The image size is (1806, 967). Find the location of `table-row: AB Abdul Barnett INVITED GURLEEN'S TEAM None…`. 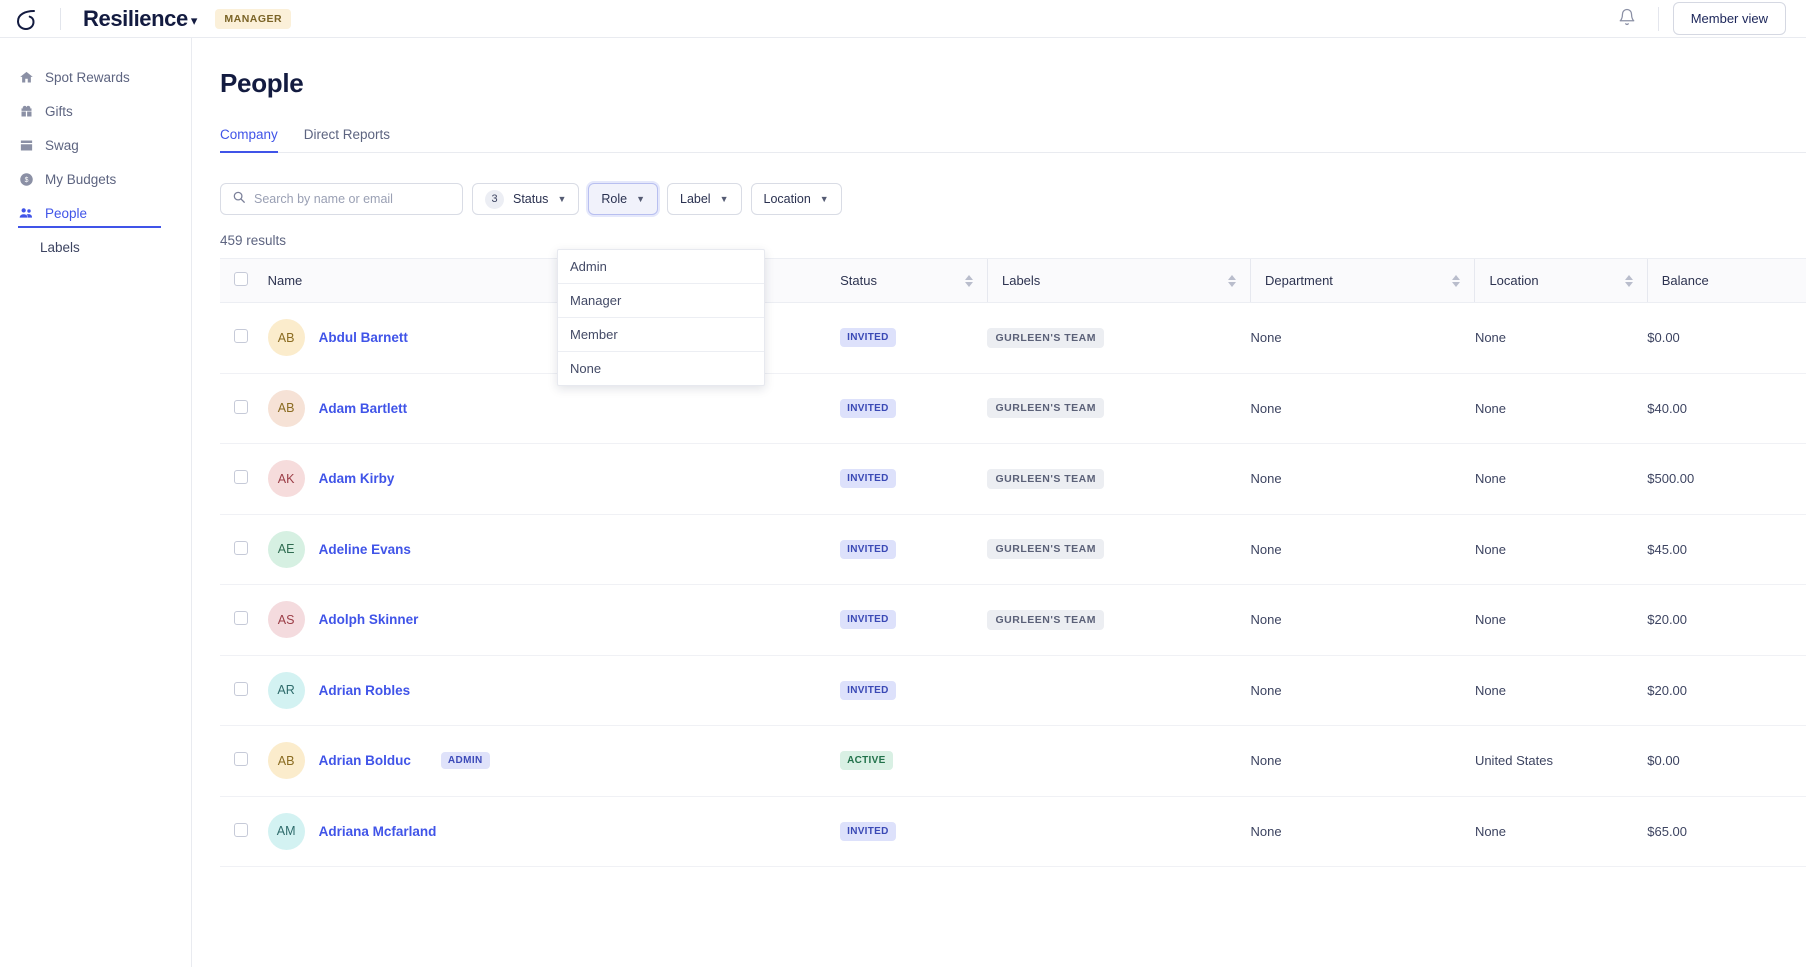

table-row: AB Abdul Barnett INVITED GURLEEN'S TEAM None… is located at coordinates (1013, 338).